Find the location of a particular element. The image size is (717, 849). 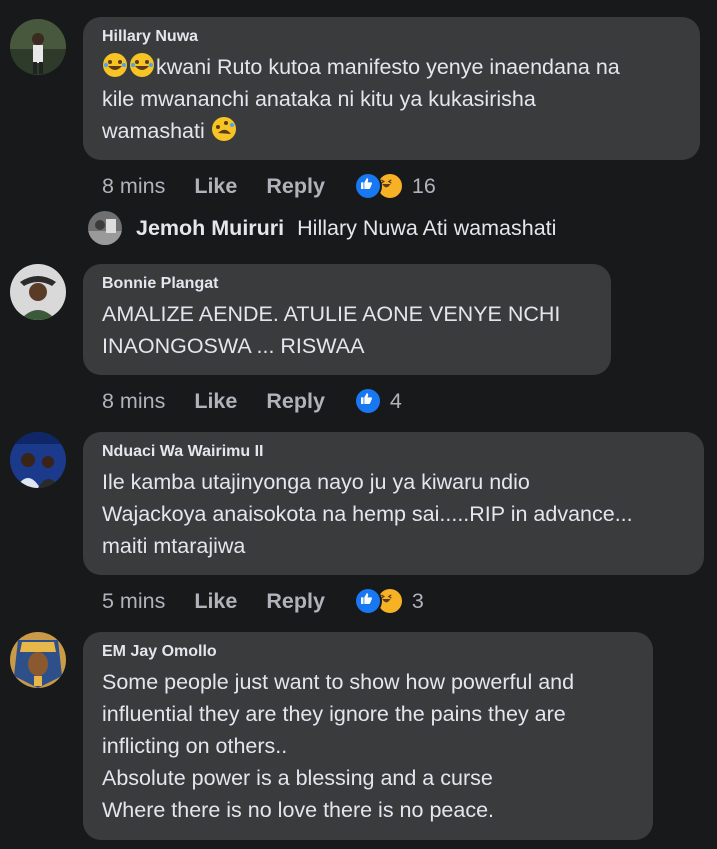

reply-author: Jemoh Muiruri is located at coordinates (210, 228).